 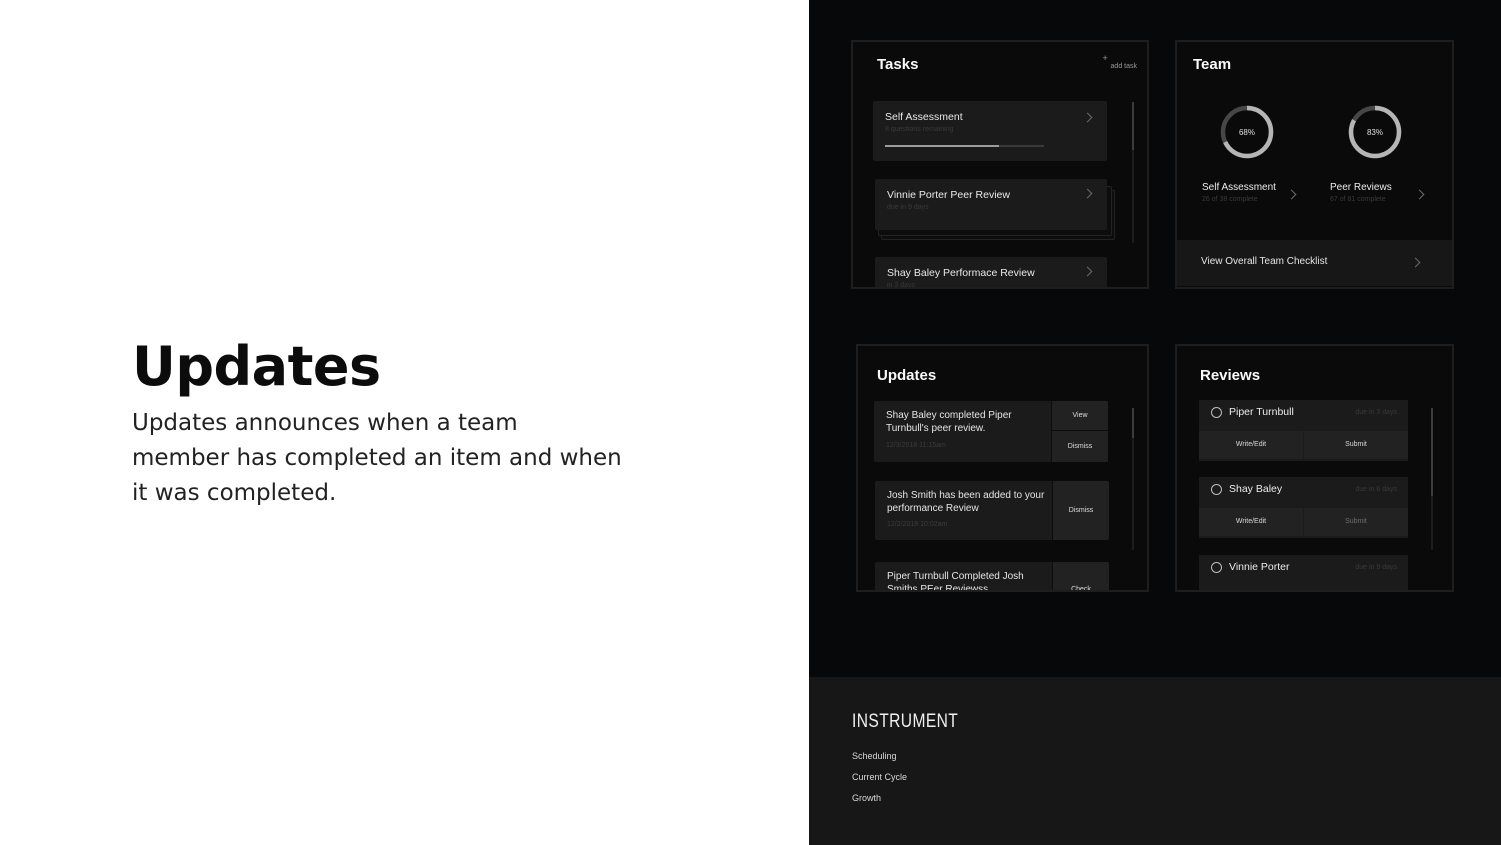 I want to click on updates-scrollbar-thumb, so click(x=1133, y=423).